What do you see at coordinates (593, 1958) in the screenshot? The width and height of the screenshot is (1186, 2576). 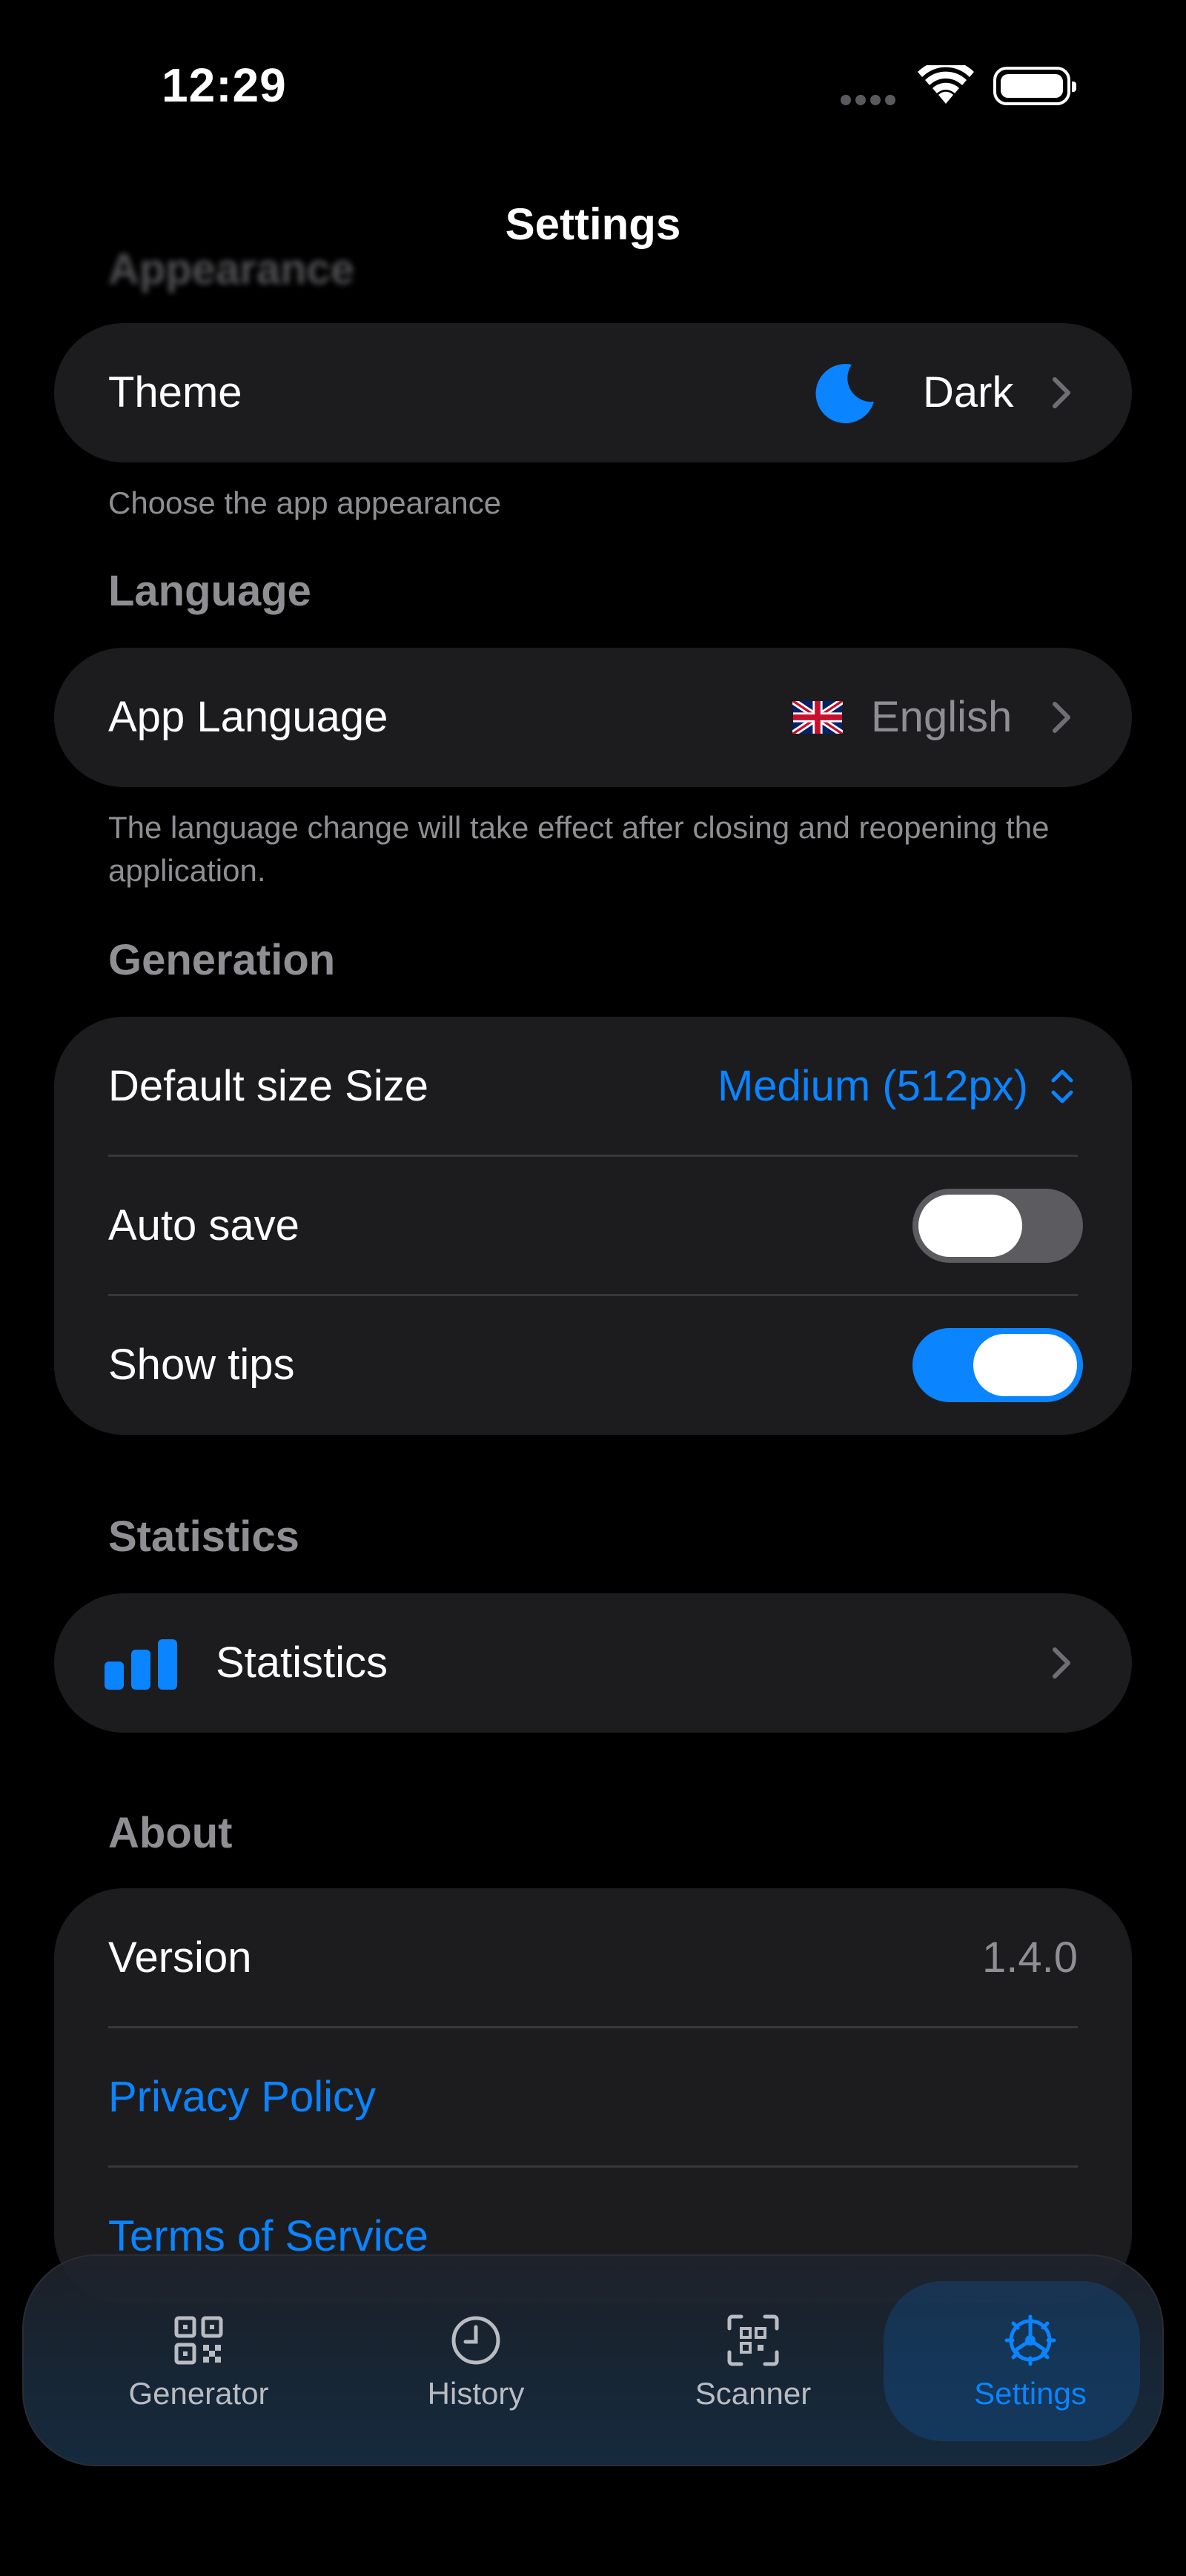 I see `version-row: Version 1.4.0` at bounding box center [593, 1958].